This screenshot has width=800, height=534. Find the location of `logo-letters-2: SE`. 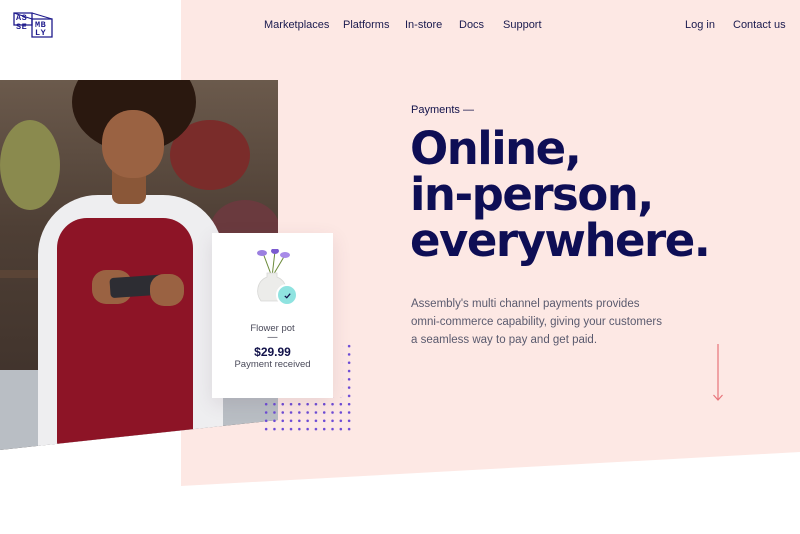

logo-letters-2: SE is located at coordinates (22, 27).